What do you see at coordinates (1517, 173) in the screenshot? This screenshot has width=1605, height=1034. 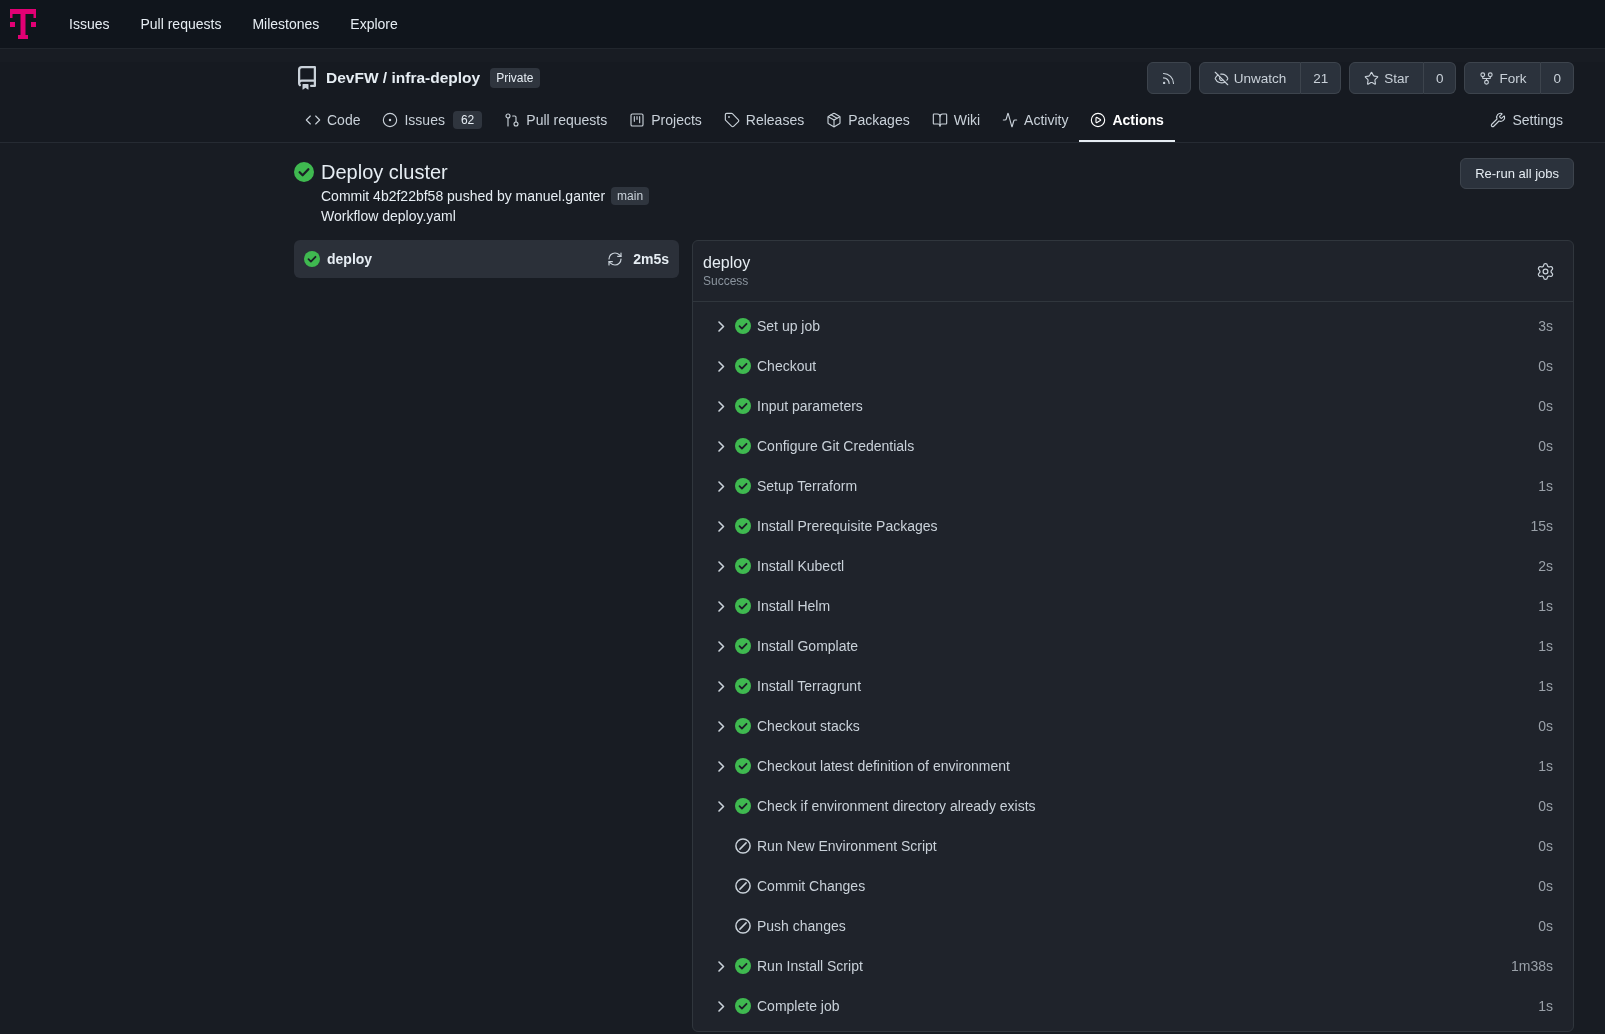 I see `rerun-button: Re-run all jobs` at bounding box center [1517, 173].